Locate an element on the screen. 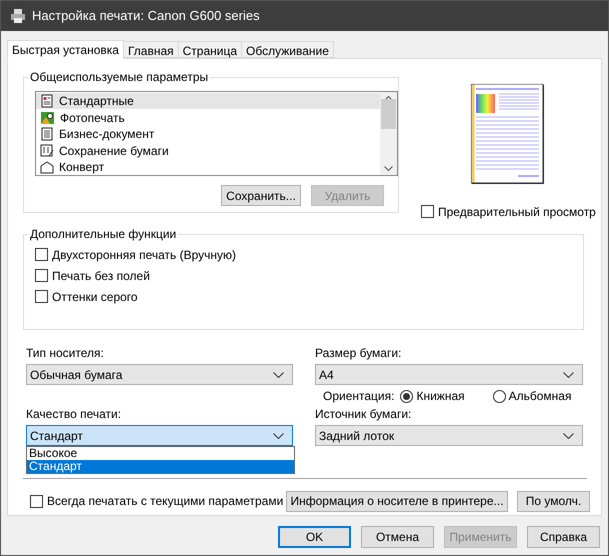 The image size is (609, 556). dropdown-option: Стандарт is located at coordinates (160, 466).